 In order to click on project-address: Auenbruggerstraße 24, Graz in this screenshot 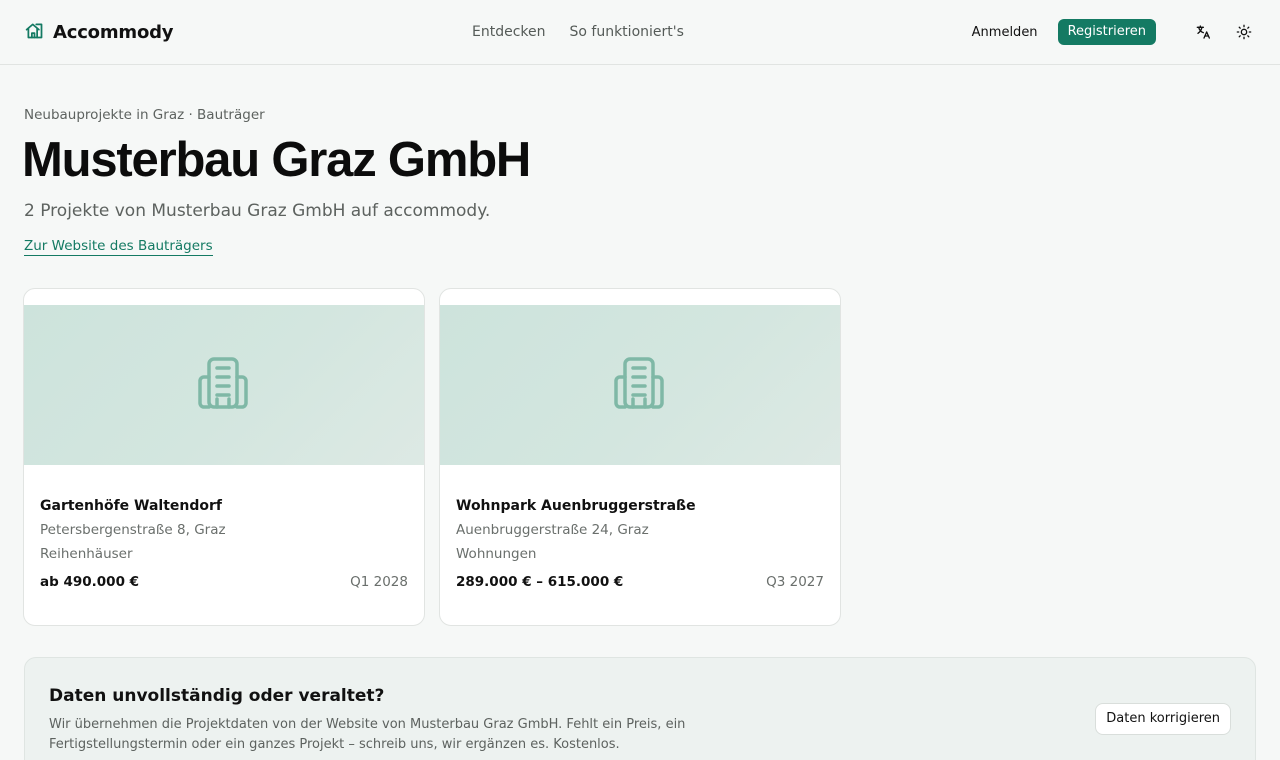, I will do `click(552, 530)`.